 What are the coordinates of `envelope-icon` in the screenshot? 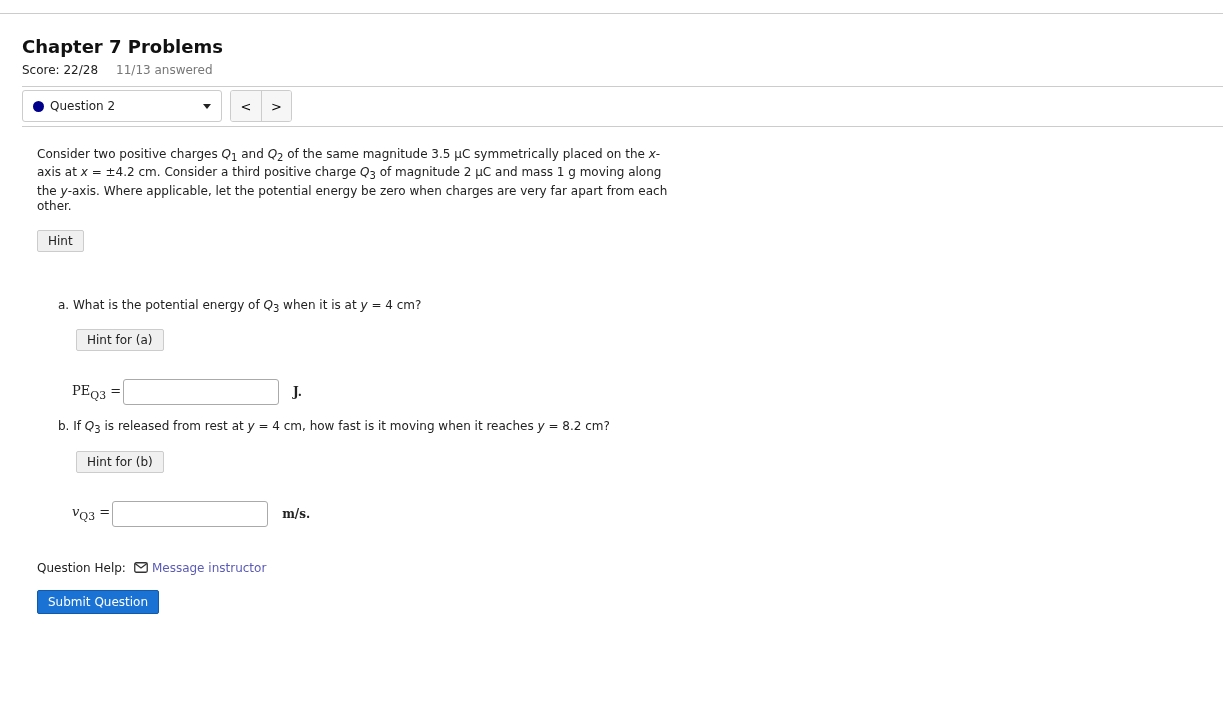 It's located at (140, 568).